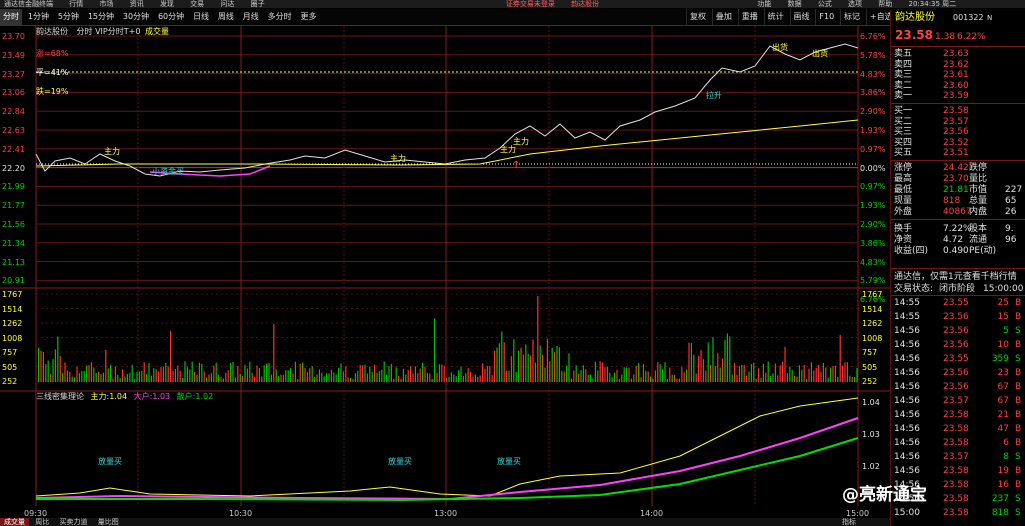 Image resolution: width=1025 pixels, height=526 pixels. Describe the element at coordinates (958, 415) in the screenshot. I see `tick-row: 14:56 23.58 21 B` at that location.